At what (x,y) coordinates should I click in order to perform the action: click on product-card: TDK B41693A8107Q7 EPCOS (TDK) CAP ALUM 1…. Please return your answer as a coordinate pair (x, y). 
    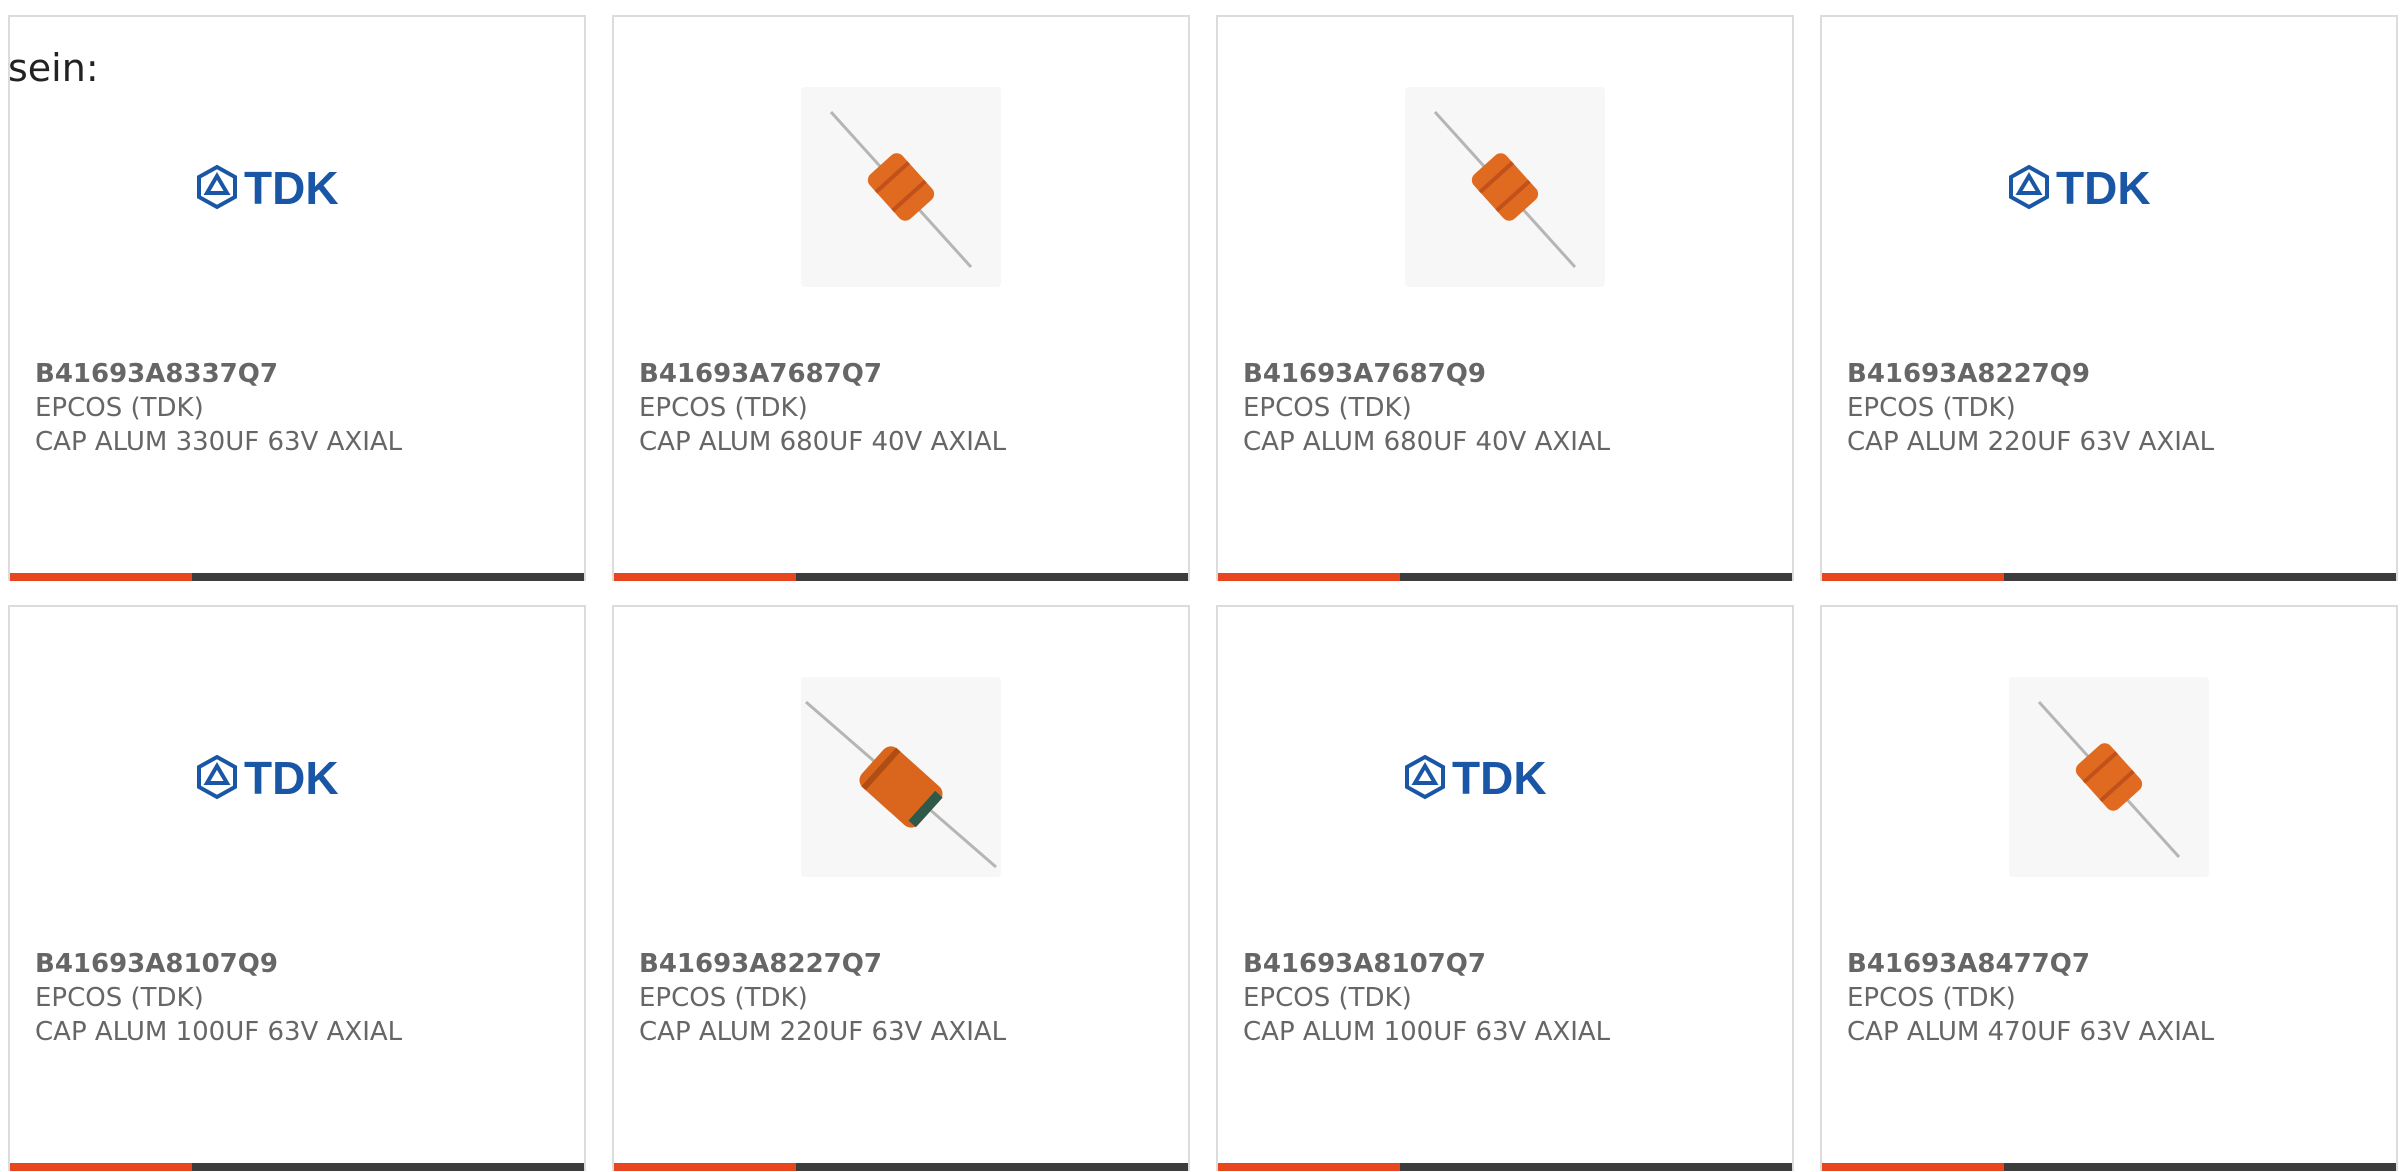
    Looking at the image, I should click on (1505, 888).